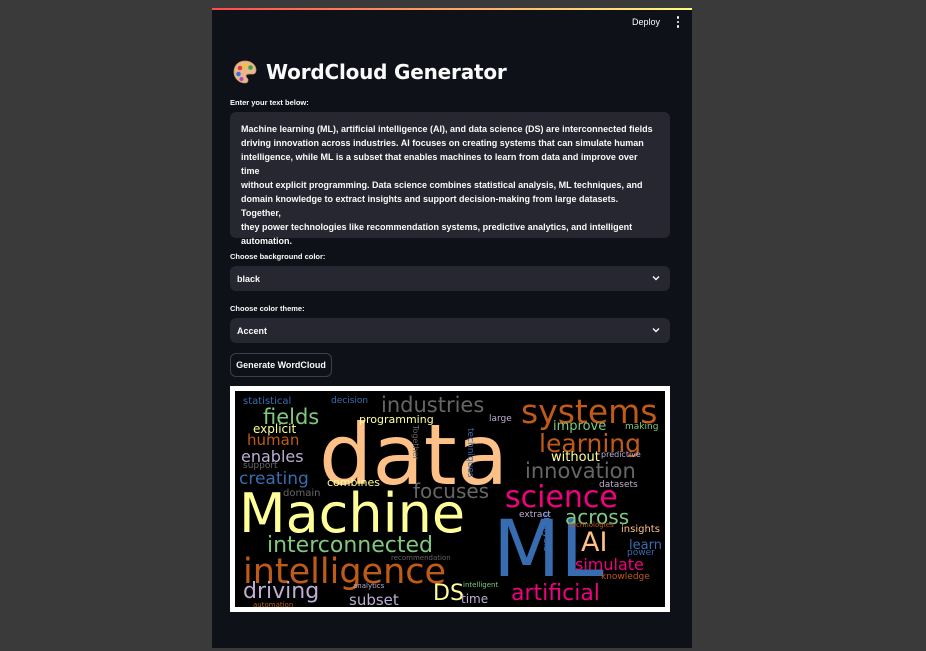 This screenshot has height=651, width=926. Describe the element at coordinates (535, 515) in the screenshot. I see `wordcloud-word-extract: extract` at that location.